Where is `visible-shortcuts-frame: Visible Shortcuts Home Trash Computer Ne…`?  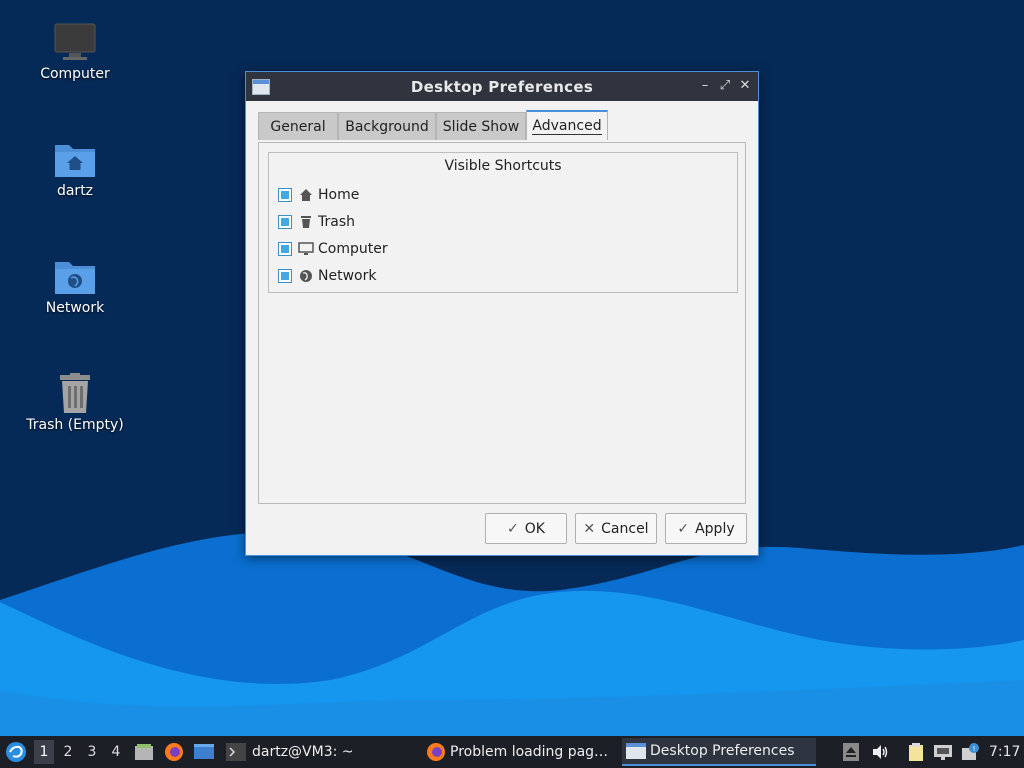 visible-shortcuts-frame: Visible Shortcuts Home Trash Computer Ne… is located at coordinates (503, 222).